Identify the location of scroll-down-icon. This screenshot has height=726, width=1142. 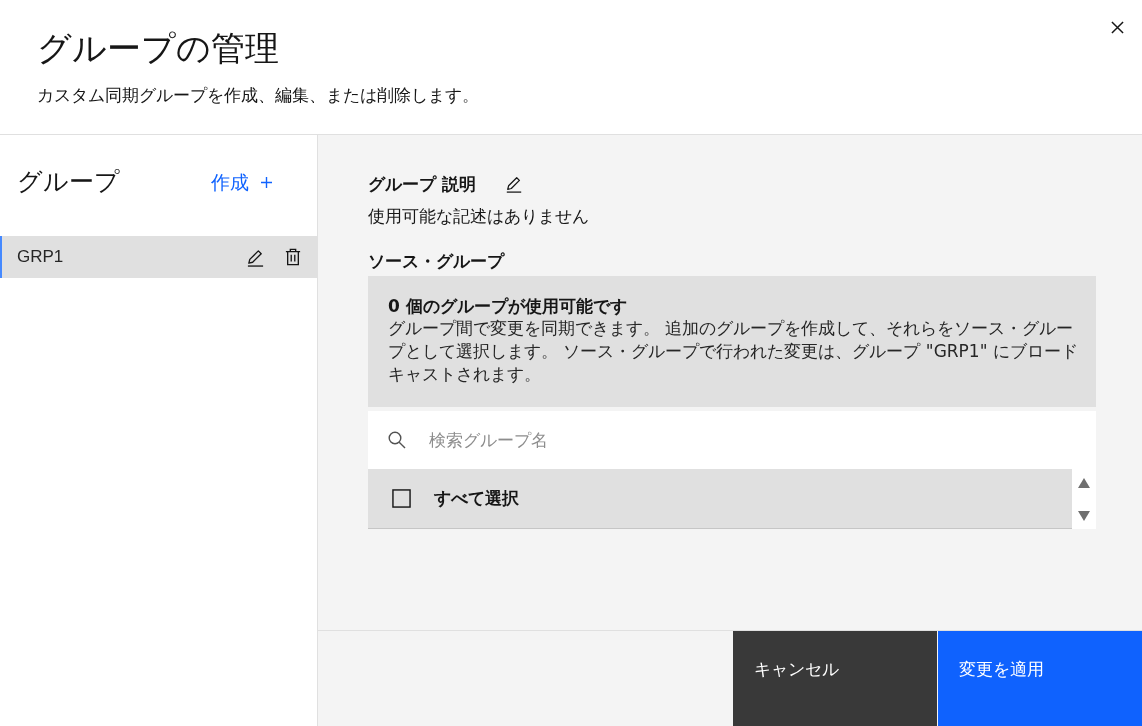
(1084, 516).